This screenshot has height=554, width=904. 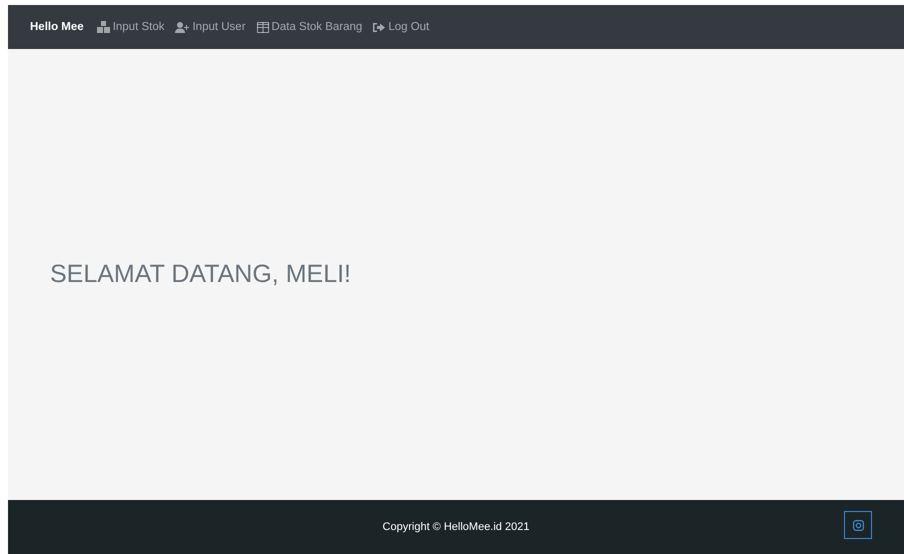 I want to click on add-user-icon, so click(x=182, y=27).